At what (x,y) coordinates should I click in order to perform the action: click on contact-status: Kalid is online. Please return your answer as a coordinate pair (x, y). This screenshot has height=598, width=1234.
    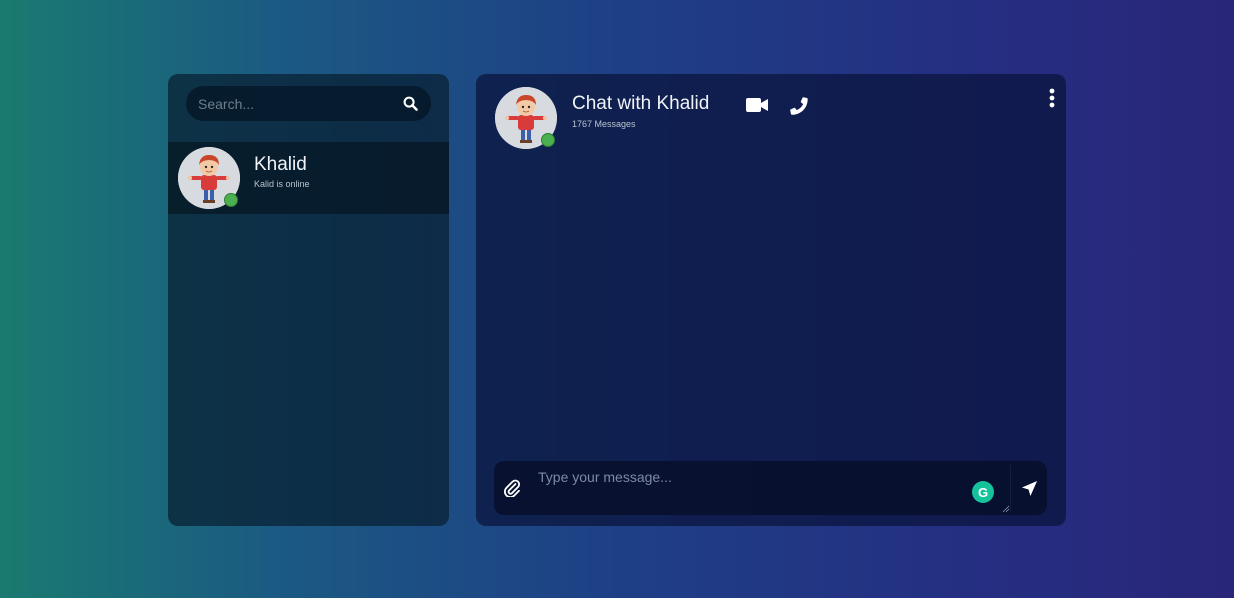
    Looking at the image, I should click on (282, 184).